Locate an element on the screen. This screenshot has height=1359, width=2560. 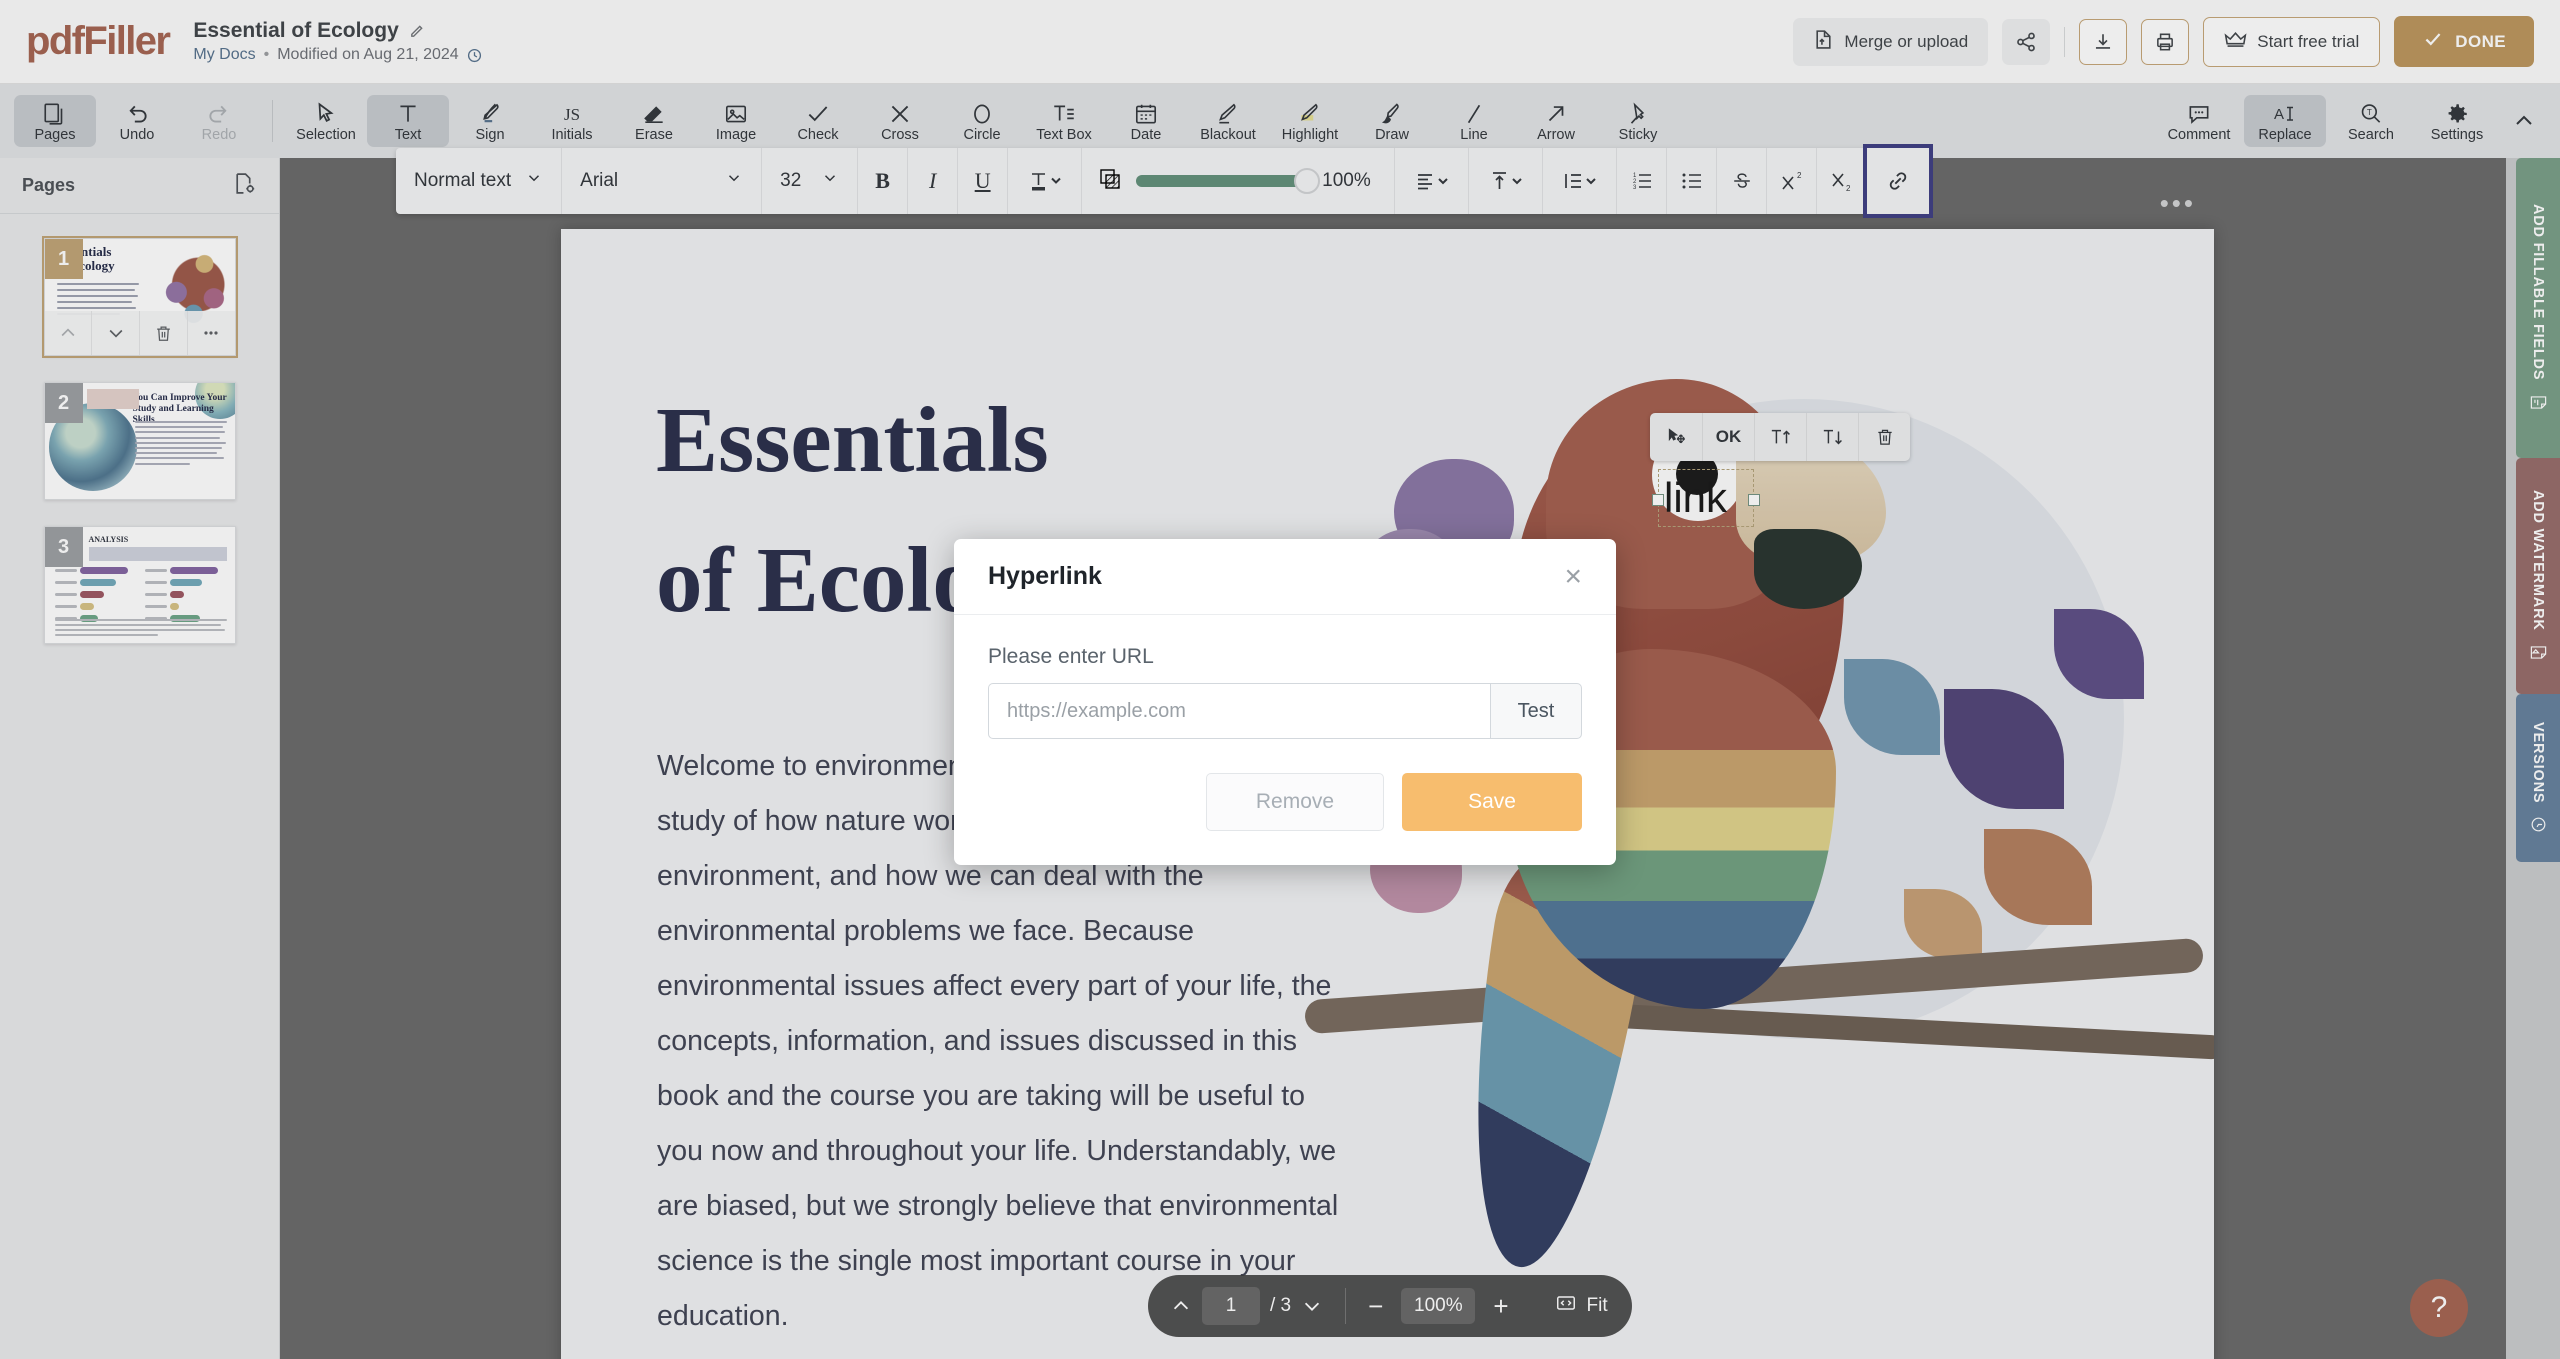
hyperlink-dialog-header: Hyperlink × is located at coordinates (1285, 577).